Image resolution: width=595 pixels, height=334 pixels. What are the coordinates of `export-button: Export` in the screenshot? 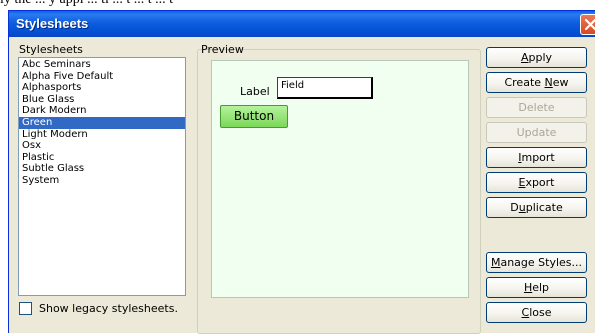 It's located at (536, 182).